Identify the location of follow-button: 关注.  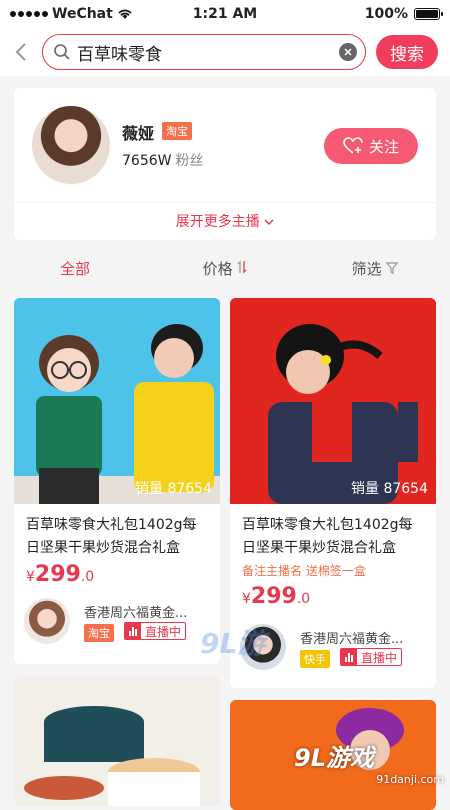
(371, 146).